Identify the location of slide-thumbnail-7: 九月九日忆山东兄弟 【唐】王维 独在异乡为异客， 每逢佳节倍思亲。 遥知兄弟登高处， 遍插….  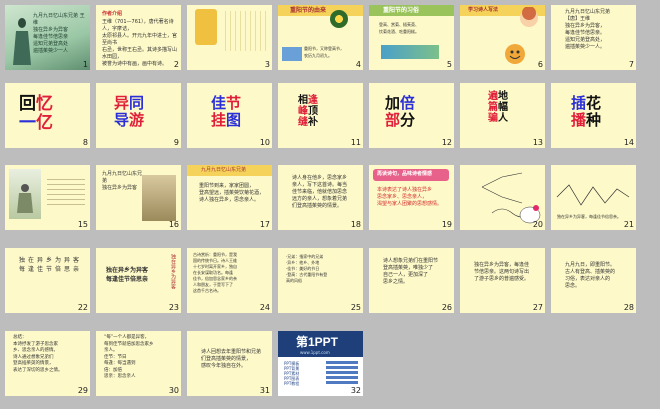
(593, 37).